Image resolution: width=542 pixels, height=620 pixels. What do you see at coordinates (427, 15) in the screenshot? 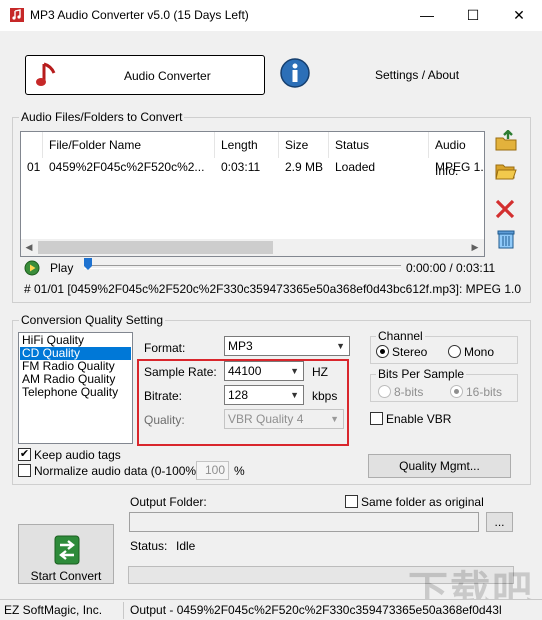
I see `minimize-button: —` at bounding box center [427, 15].